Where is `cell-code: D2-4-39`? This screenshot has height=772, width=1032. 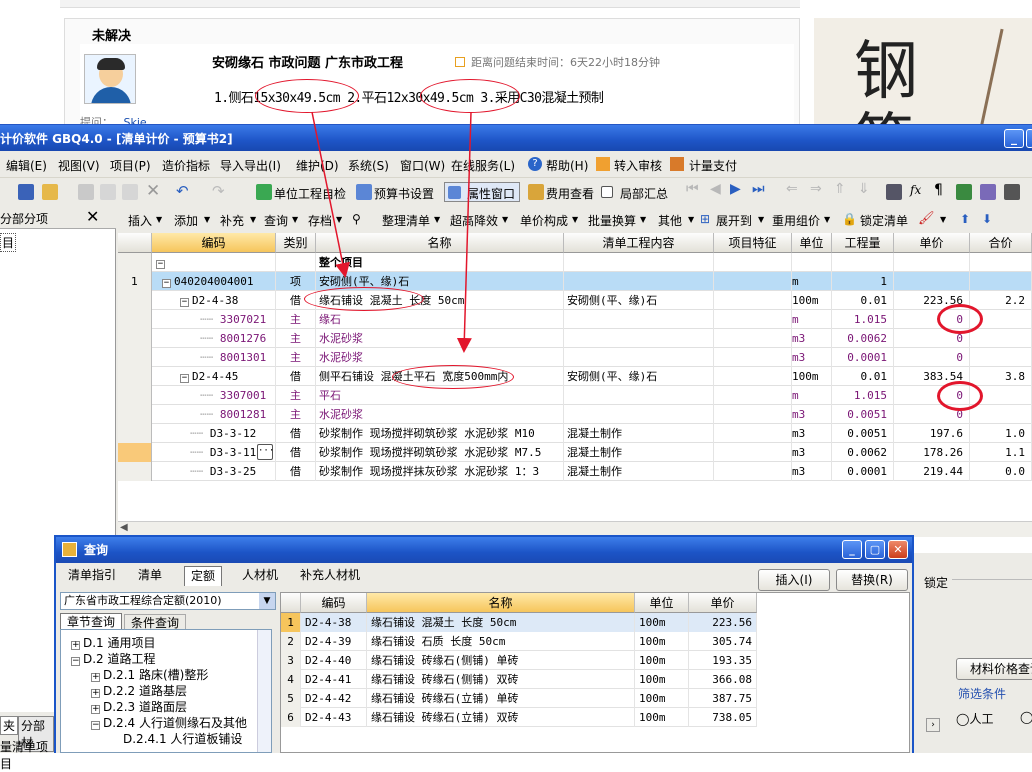
cell-code: D2-4-39 is located at coordinates (334, 641).